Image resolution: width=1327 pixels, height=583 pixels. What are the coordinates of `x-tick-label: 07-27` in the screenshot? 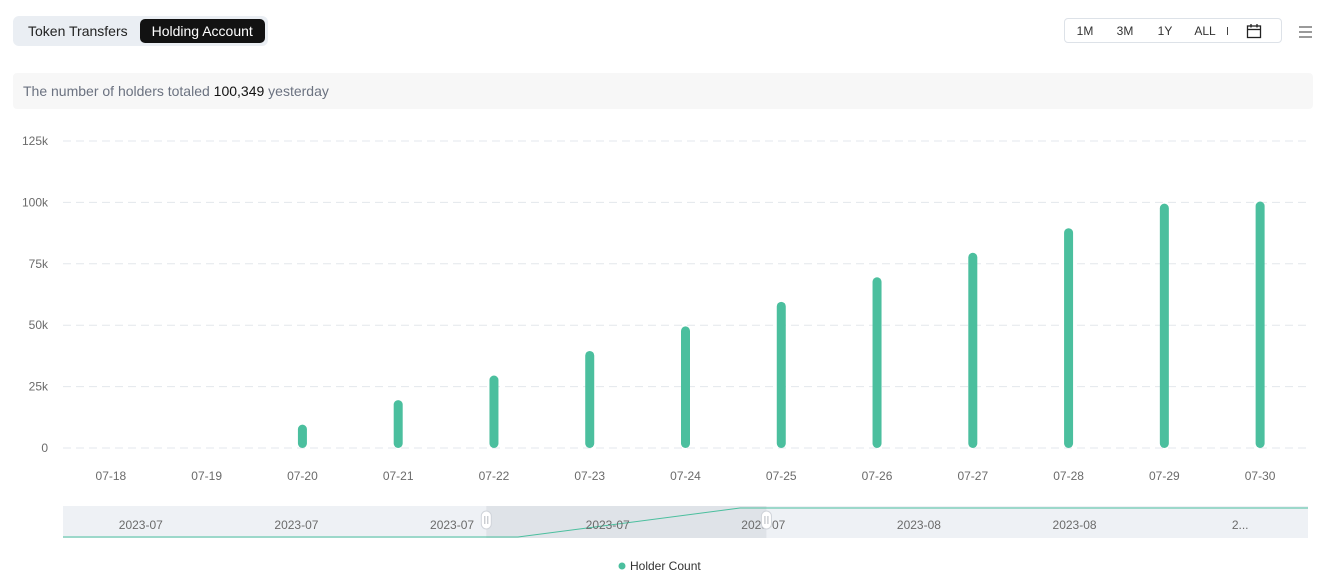 It's located at (972, 476).